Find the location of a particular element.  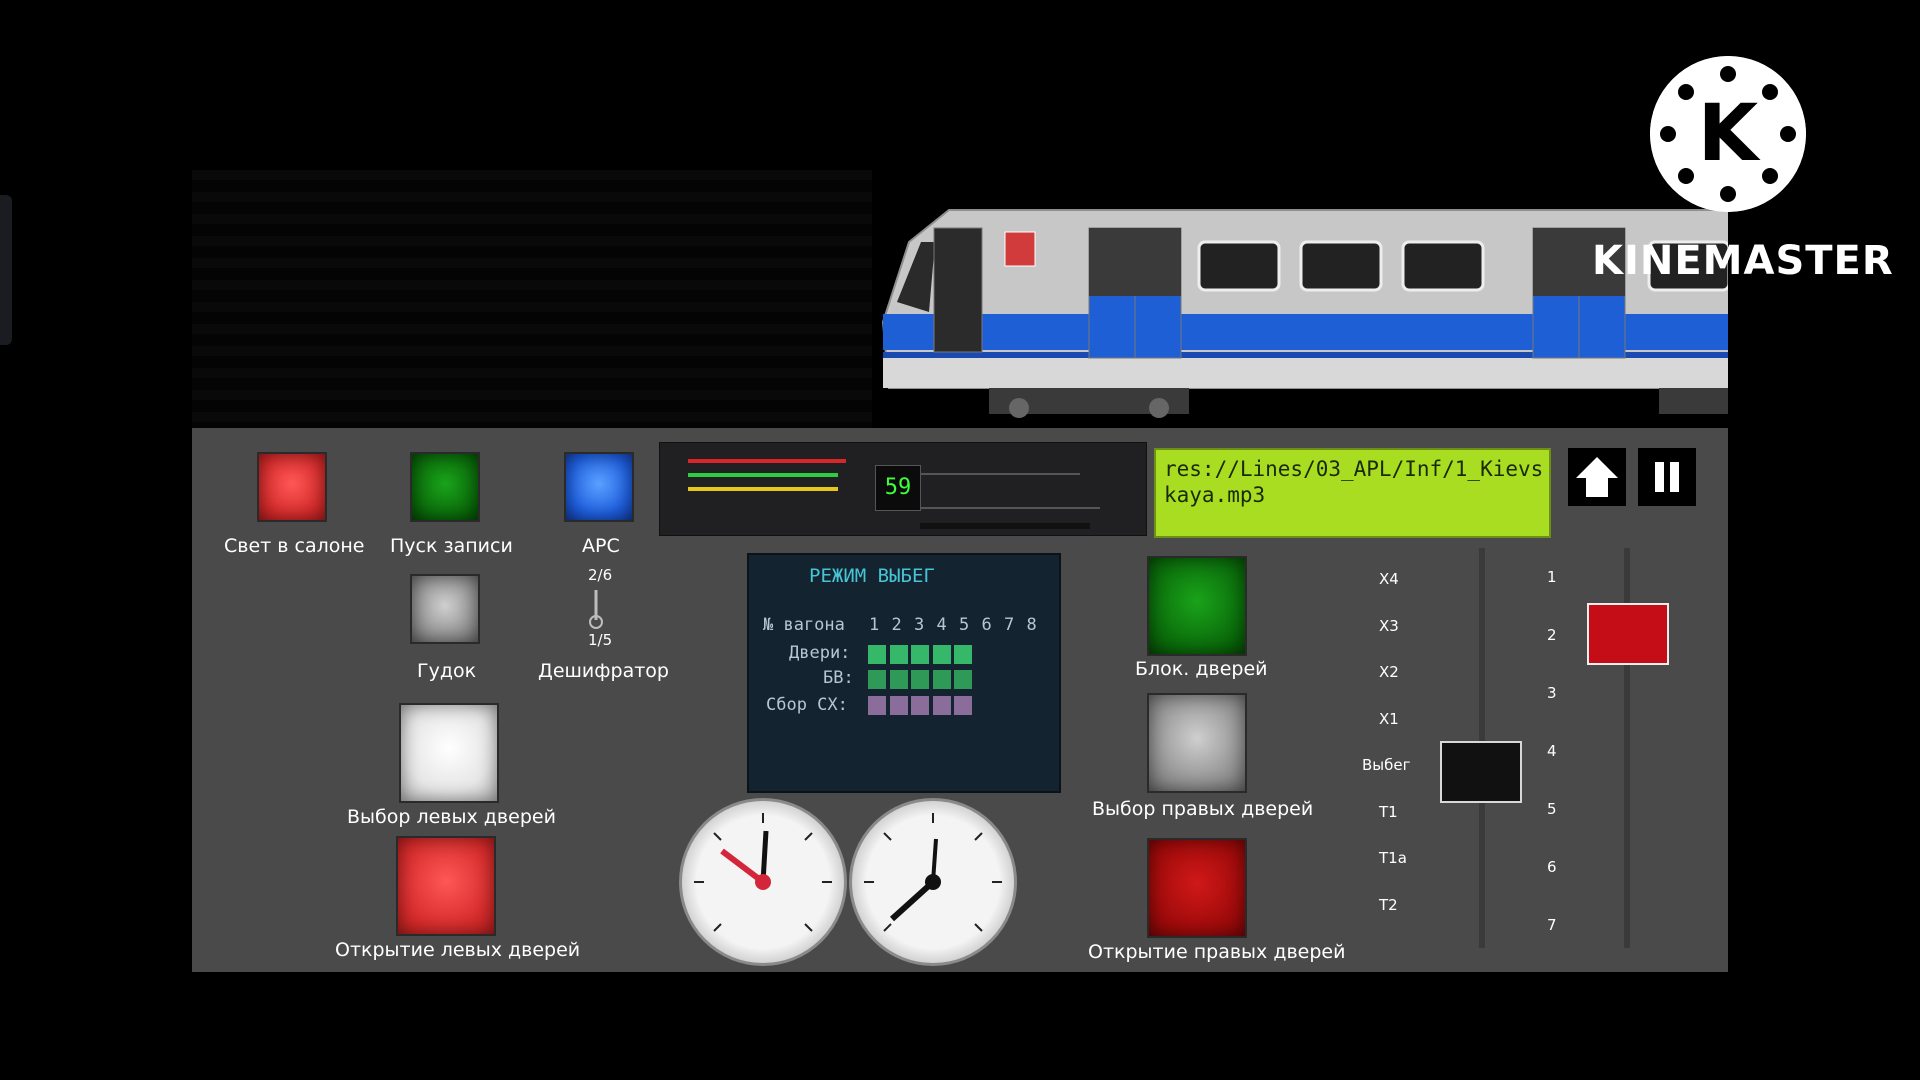

wagon-number: 6 is located at coordinates (986, 625).